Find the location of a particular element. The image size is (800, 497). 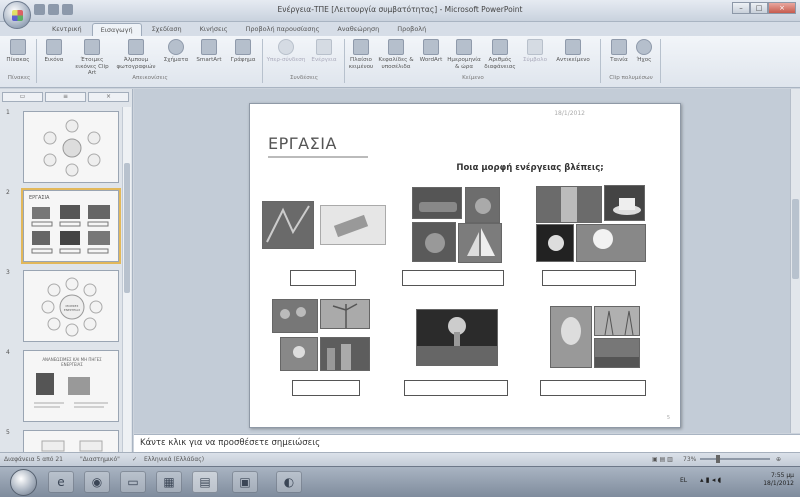

spellcheck-icon: ✓ is located at coordinates (134, 459).